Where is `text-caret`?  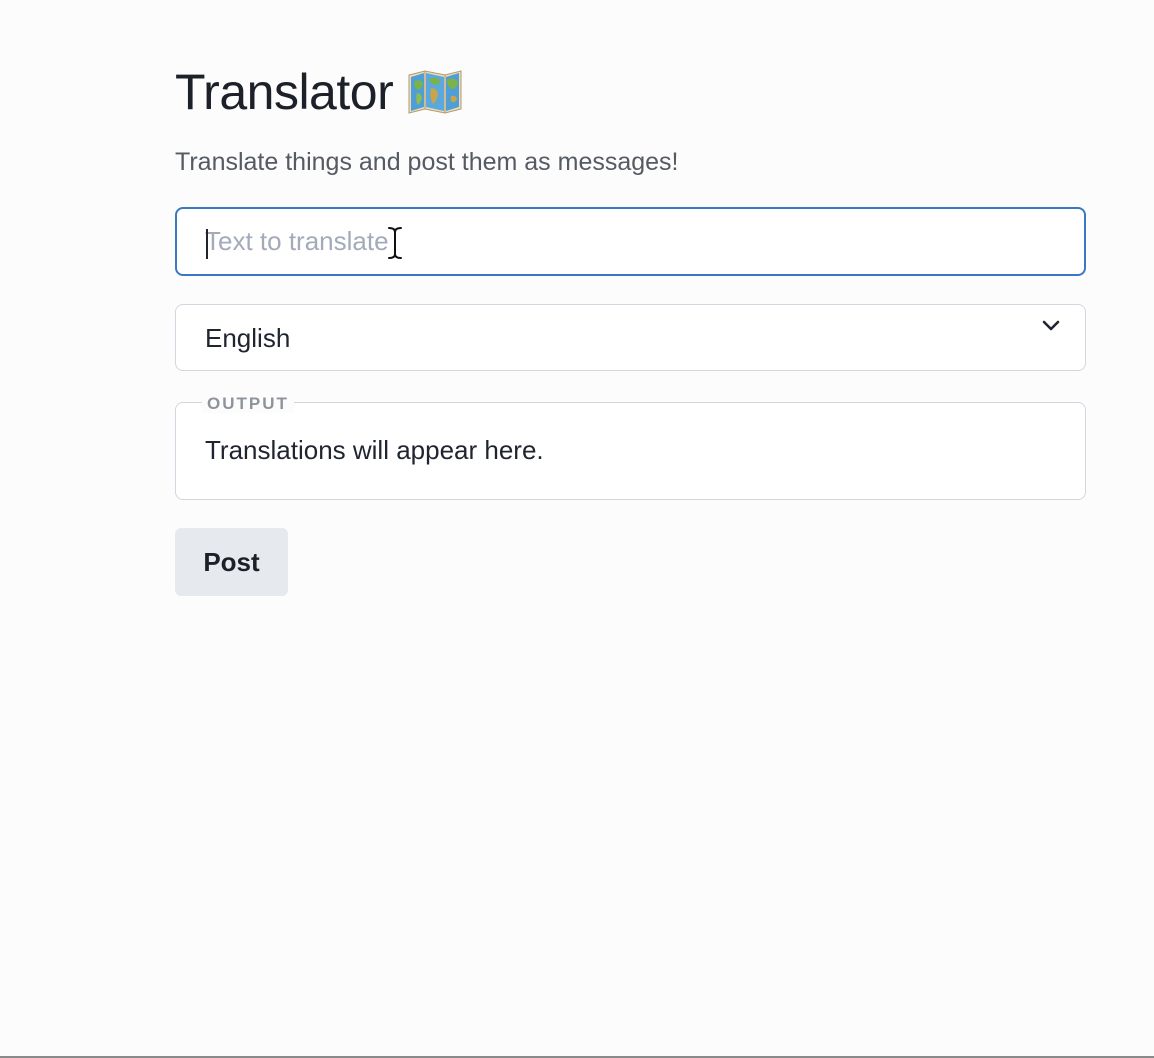
text-caret is located at coordinates (207, 244).